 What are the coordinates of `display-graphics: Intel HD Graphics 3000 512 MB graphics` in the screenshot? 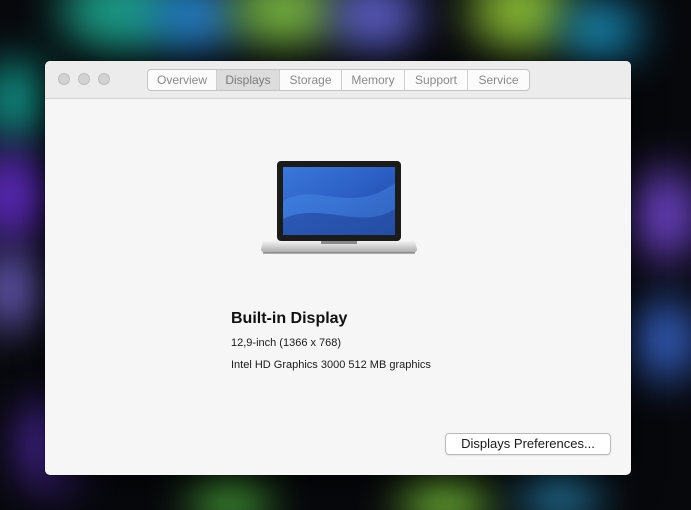 It's located at (331, 365).